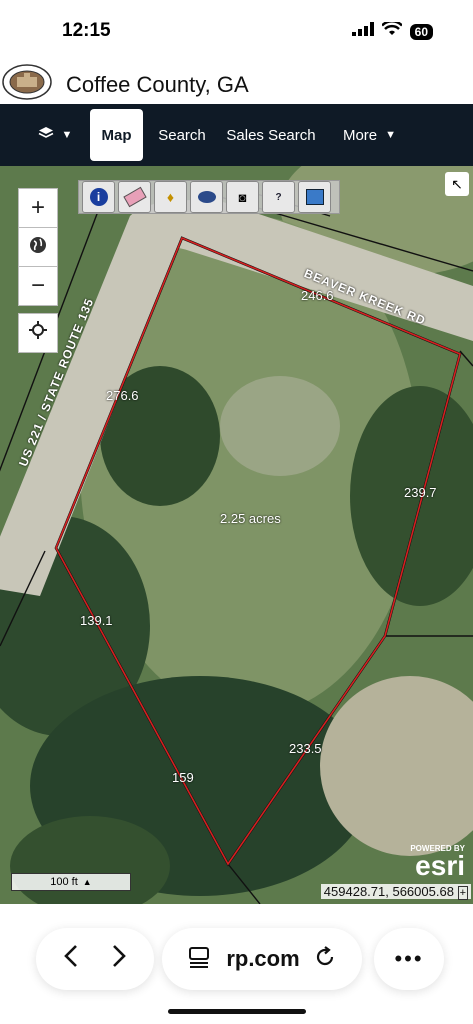 The image size is (473, 1024). Describe the element at coordinates (421, 31) in the screenshot. I see `battery-icon: 60` at that location.